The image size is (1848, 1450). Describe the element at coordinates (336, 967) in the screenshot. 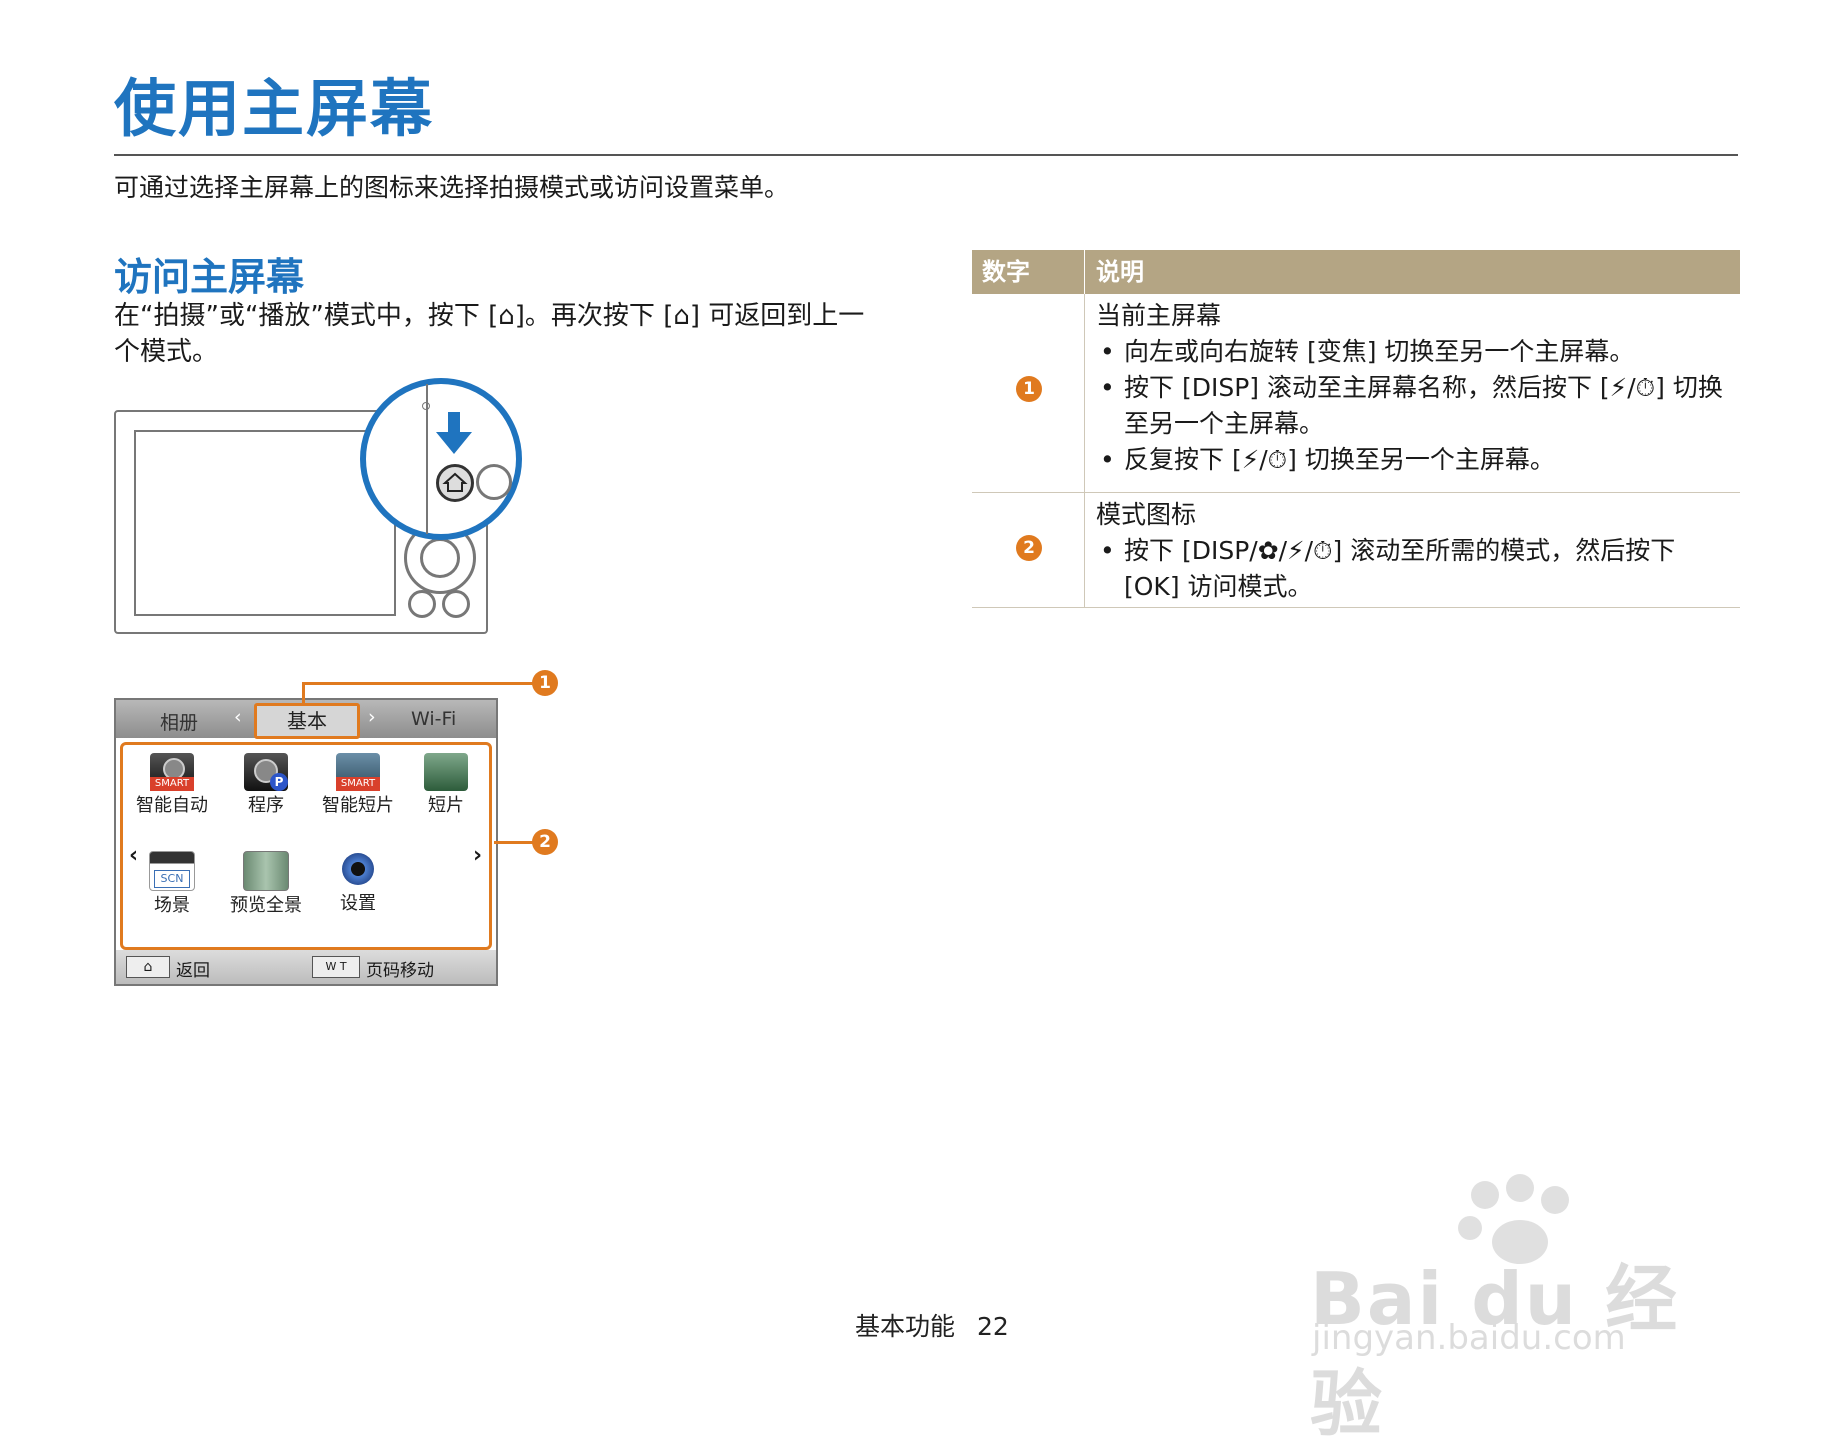

I see `zoom-lever-icon: W T` at that location.